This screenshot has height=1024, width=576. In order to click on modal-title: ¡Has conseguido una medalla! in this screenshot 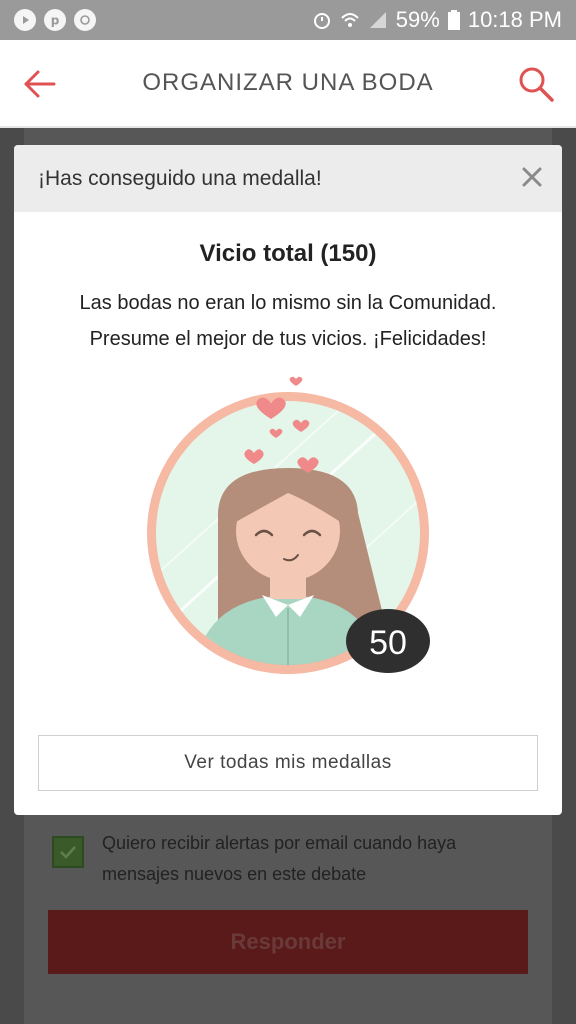, I will do `click(180, 178)`.